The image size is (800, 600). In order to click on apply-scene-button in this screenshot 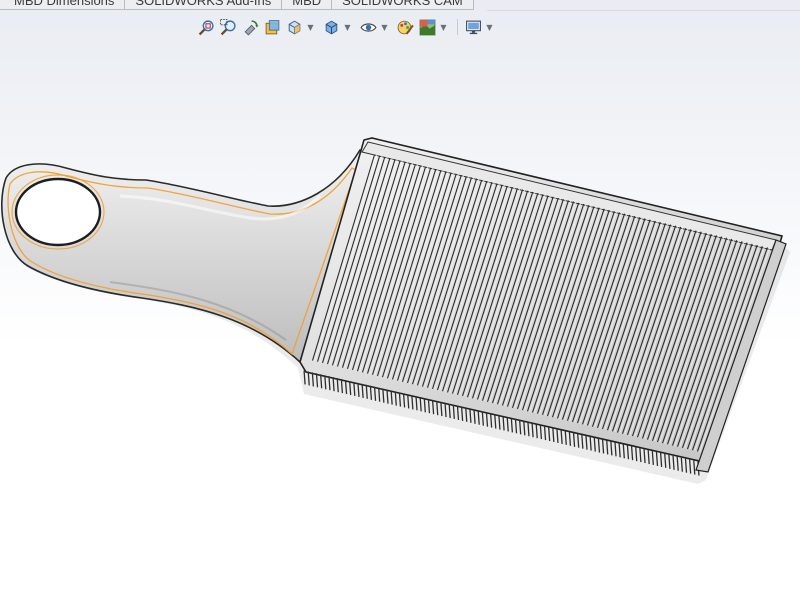, I will do `click(427, 27)`.